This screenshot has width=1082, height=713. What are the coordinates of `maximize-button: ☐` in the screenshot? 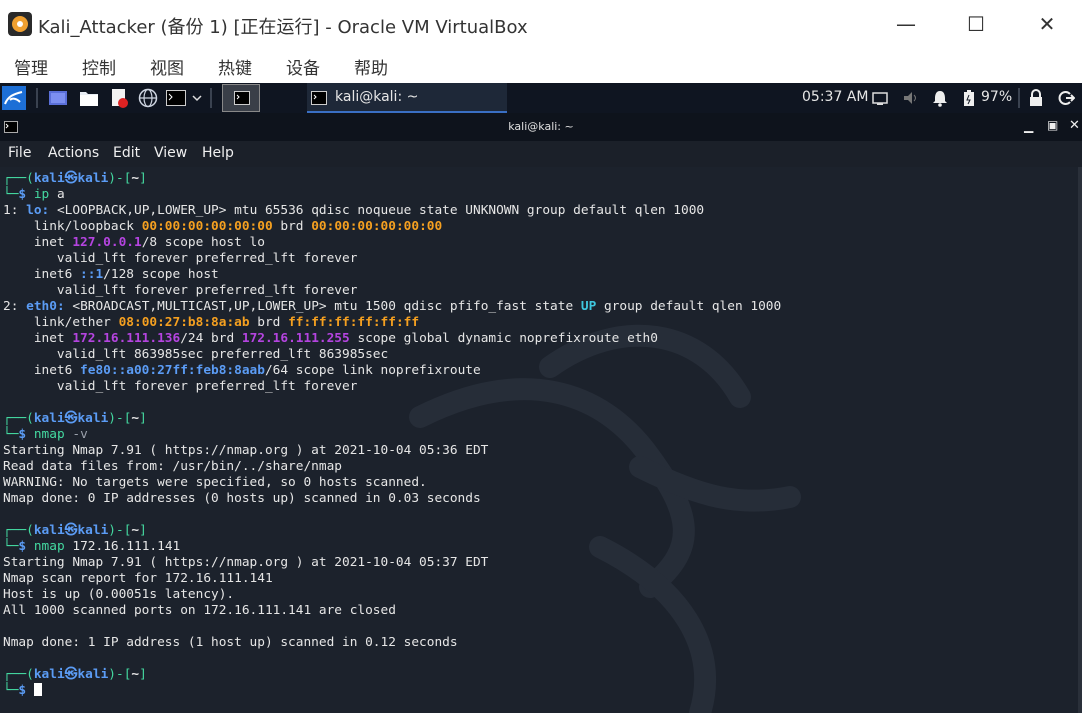 It's located at (976, 24).